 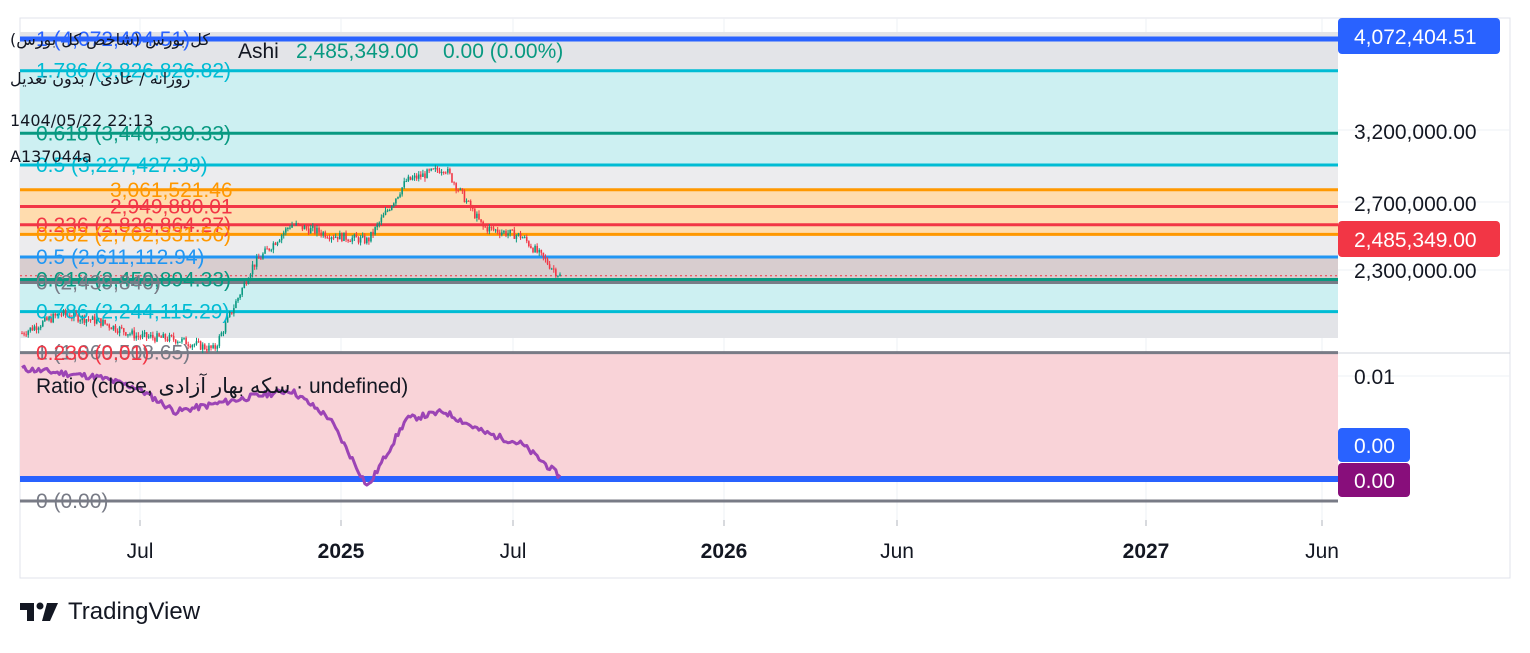 I want to click on ratio-blue-badge-text: 0.00, so click(x=1374, y=446).